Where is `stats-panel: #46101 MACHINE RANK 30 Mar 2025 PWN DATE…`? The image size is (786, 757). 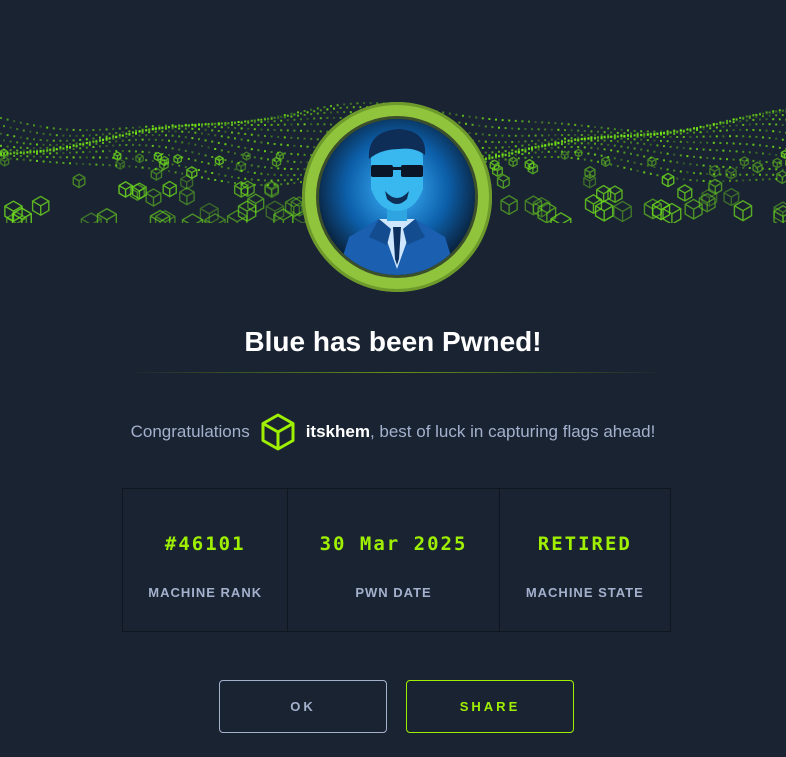
stats-panel: #46101 MACHINE RANK 30 Mar 2025 PWN DATE… is located at coordinates (396, 560).